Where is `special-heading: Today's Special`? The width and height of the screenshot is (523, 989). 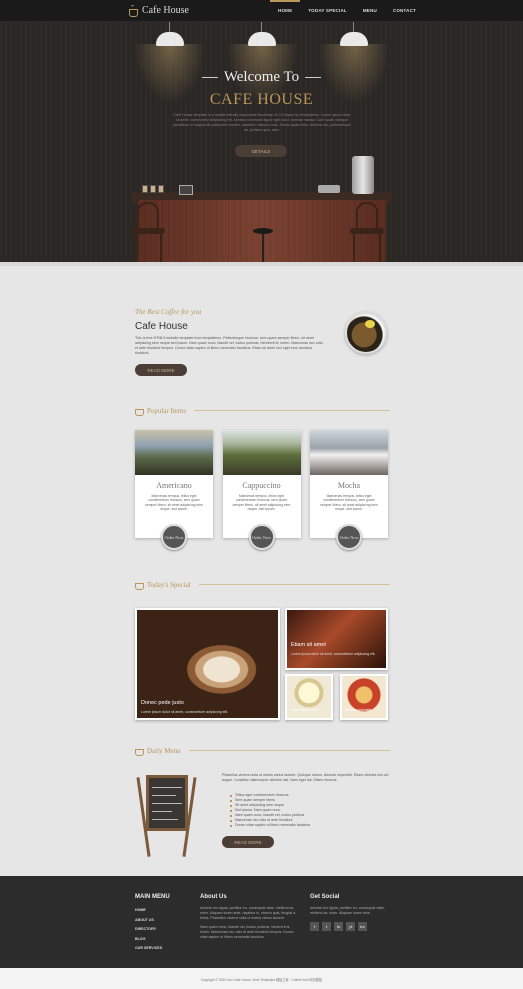
special-heading: Today's Special is located at coordinates (262, 585).